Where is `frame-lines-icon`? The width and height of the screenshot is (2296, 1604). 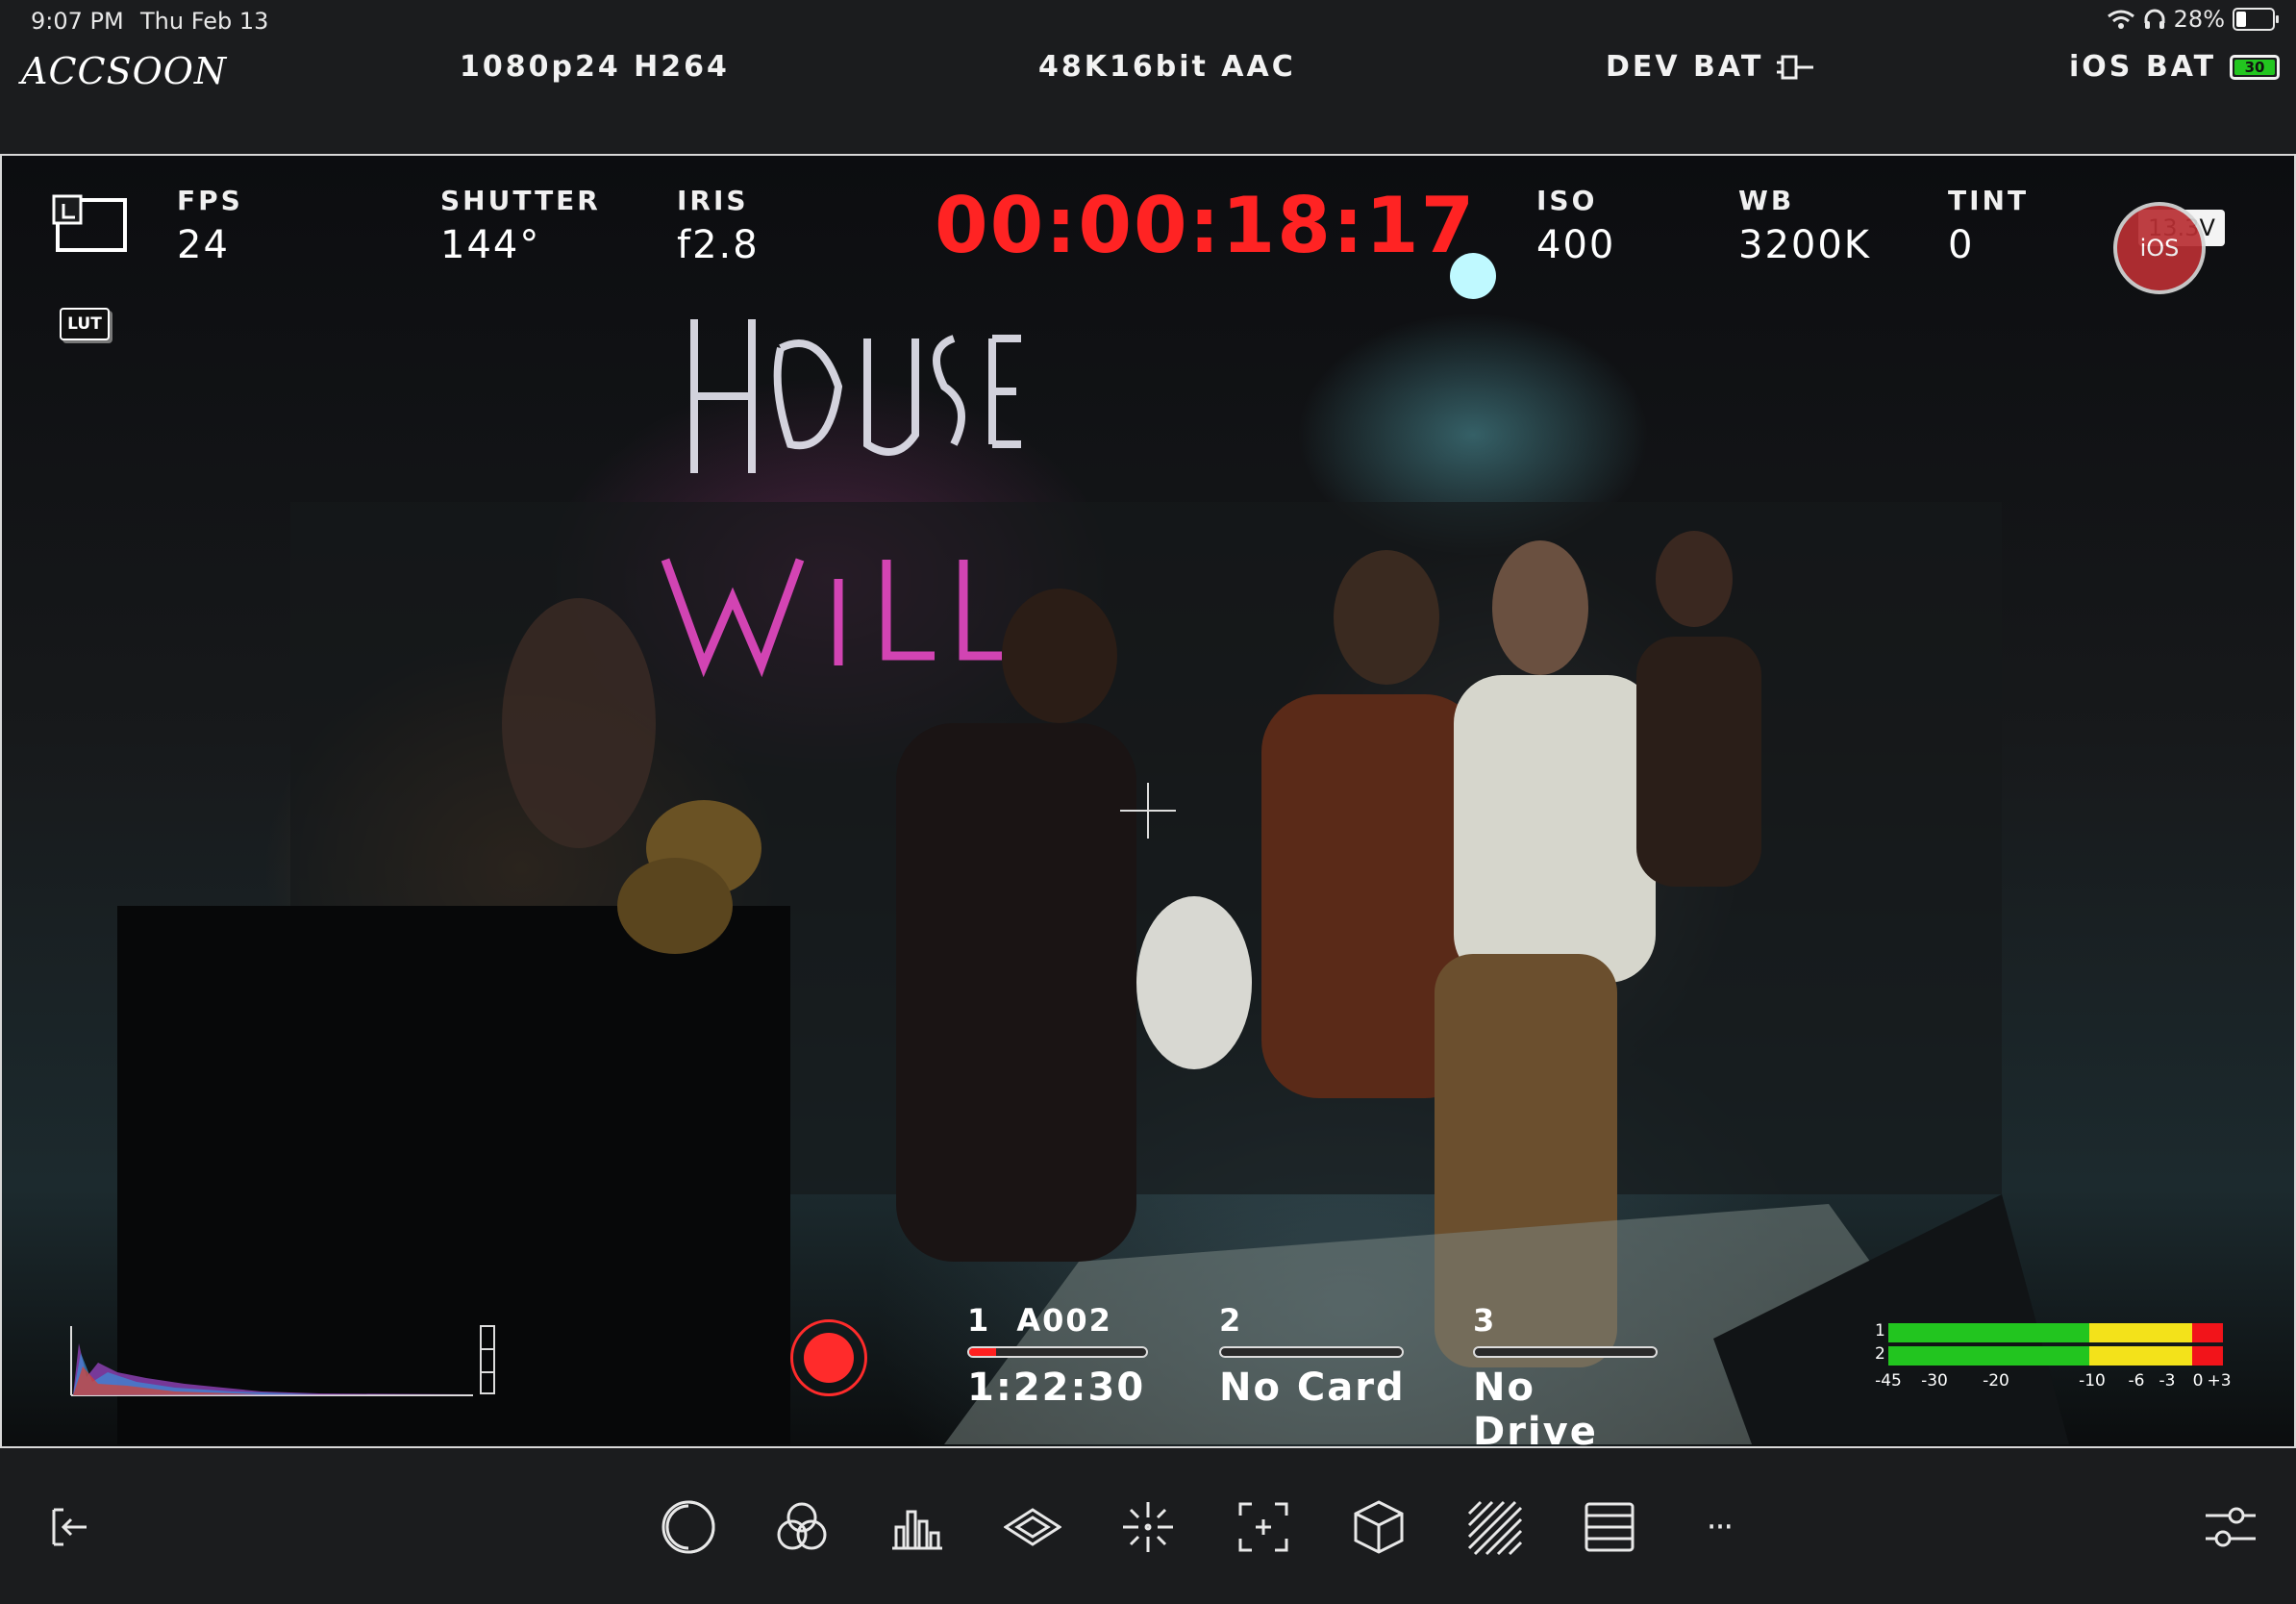 frame-lines-icon is located at coordinates (1610, 1527).